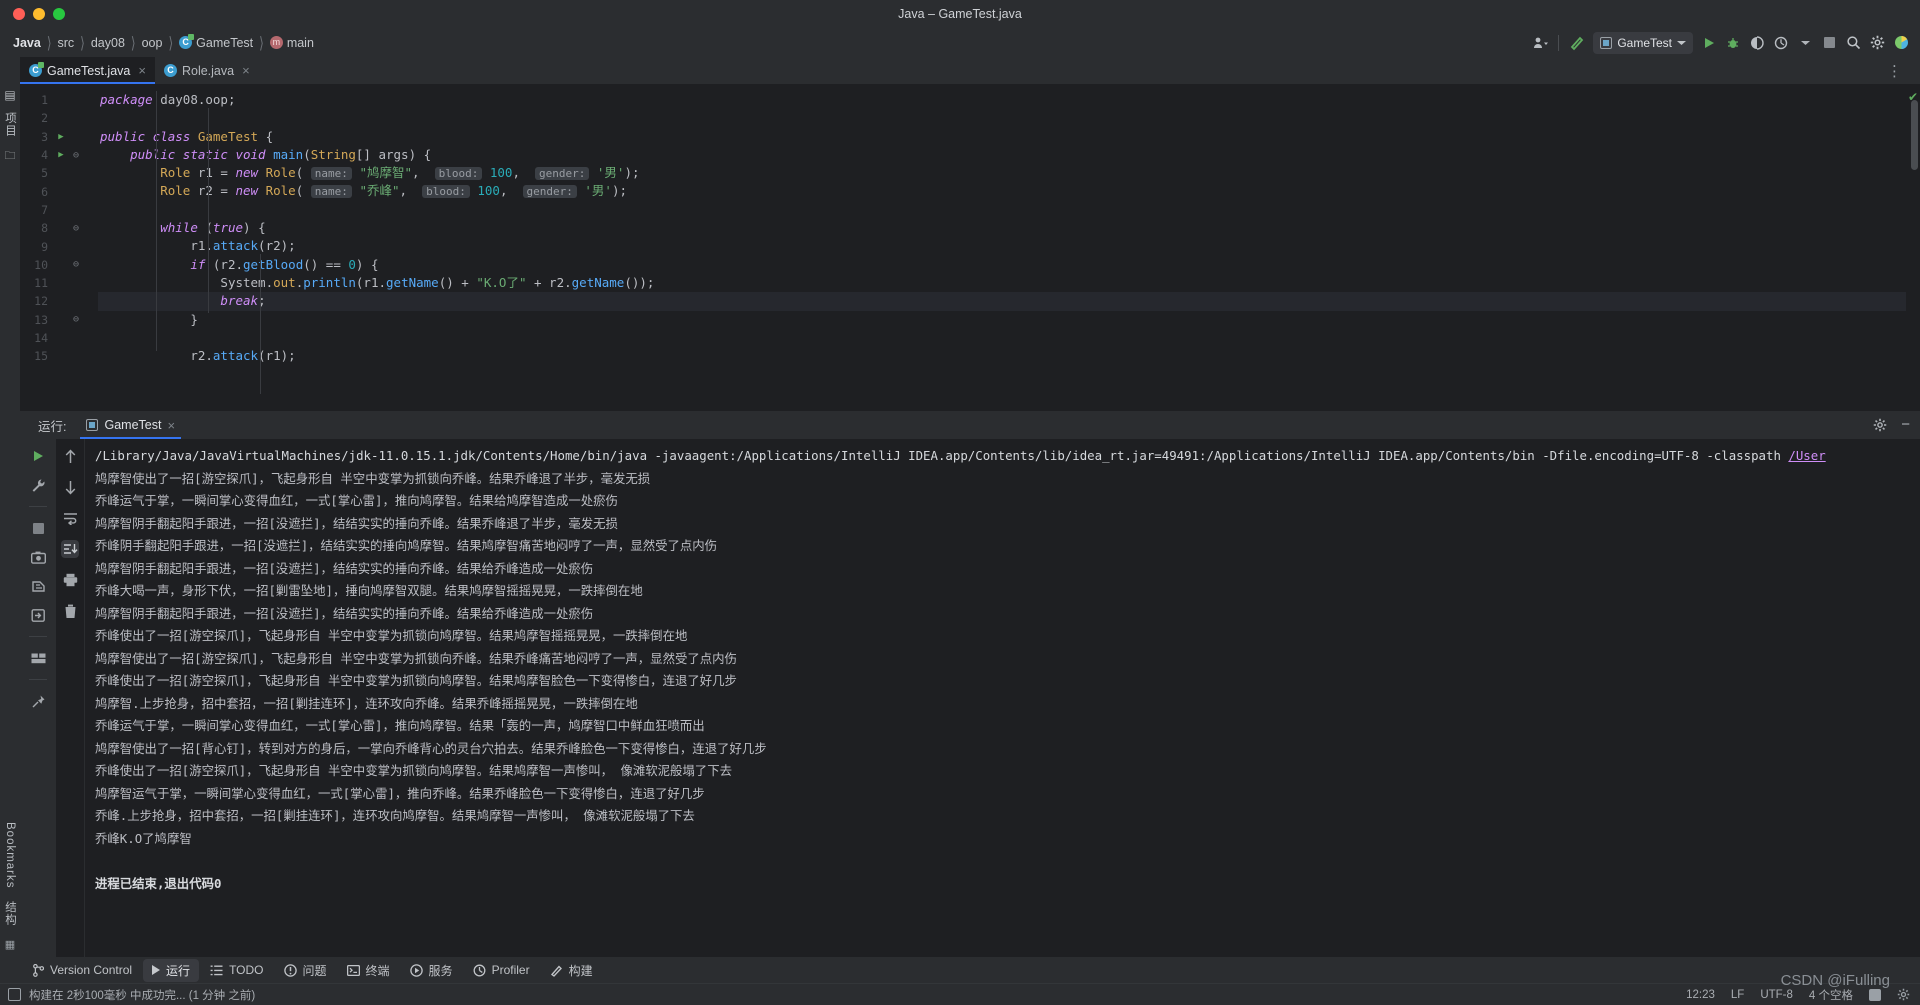  Describe the element at coordinates (1540, 43) in the screenshot. I see `profile-user-icon` at that location.